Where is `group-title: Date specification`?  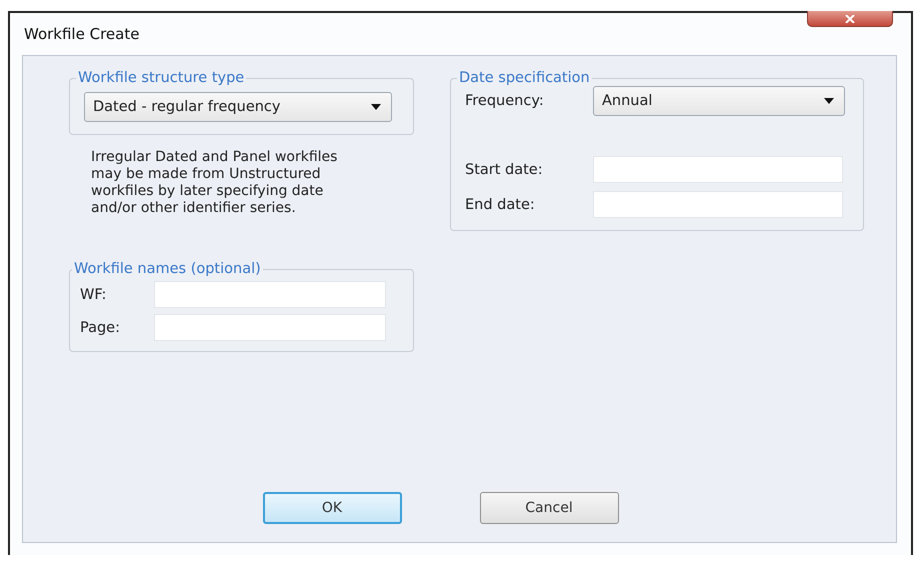
group-title: Date specification is located at coordinates (524, 78).